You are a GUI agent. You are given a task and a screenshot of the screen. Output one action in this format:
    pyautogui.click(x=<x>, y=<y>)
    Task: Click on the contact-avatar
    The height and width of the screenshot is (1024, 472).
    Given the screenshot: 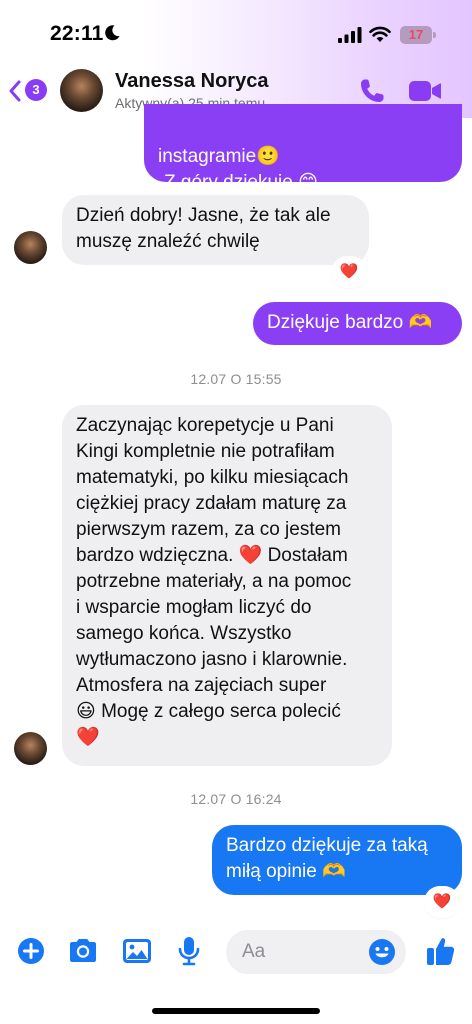 What is the action you would take?
    pyautogui.click(x=81, y=90)
    